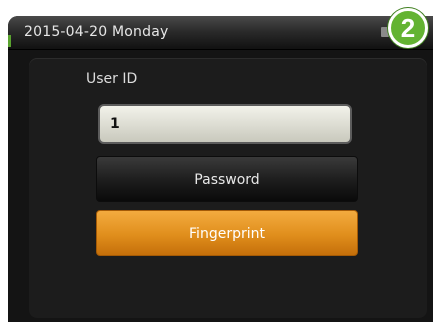  Describe the element at coordinates (408, 28) in the screenshot. I see `step-number-badge: 2` at that location.